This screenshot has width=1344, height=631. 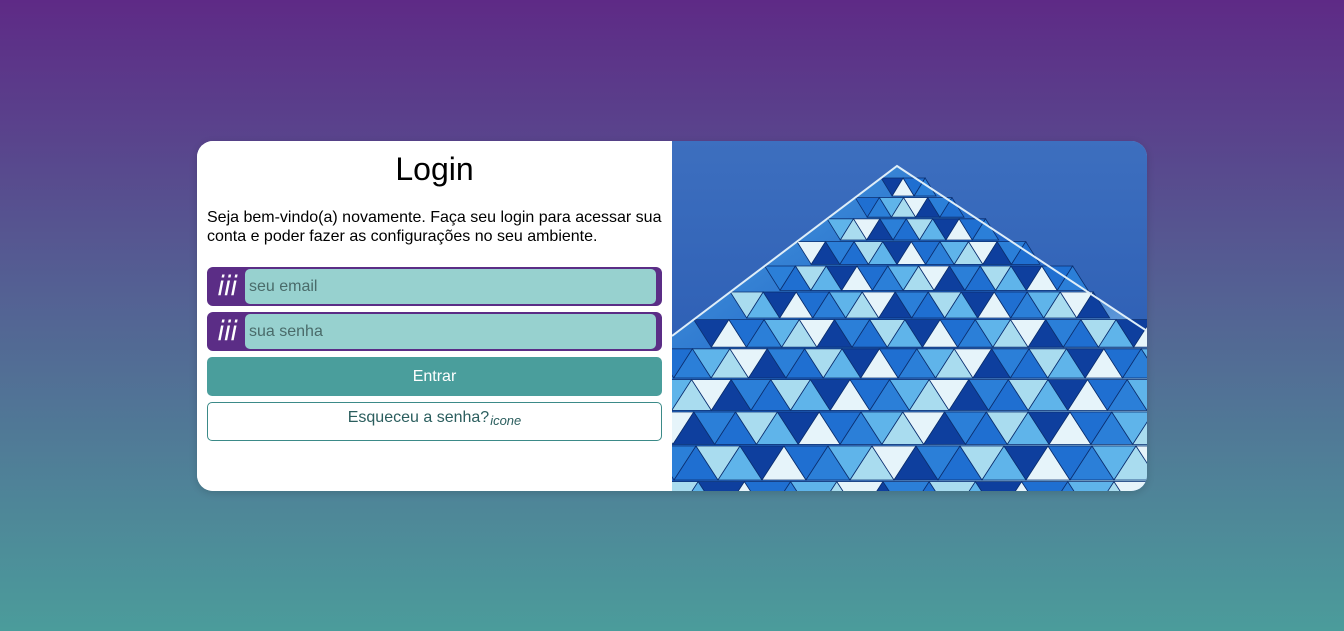 I want to click on password-field-group: iii, so click(x=434, y=331).